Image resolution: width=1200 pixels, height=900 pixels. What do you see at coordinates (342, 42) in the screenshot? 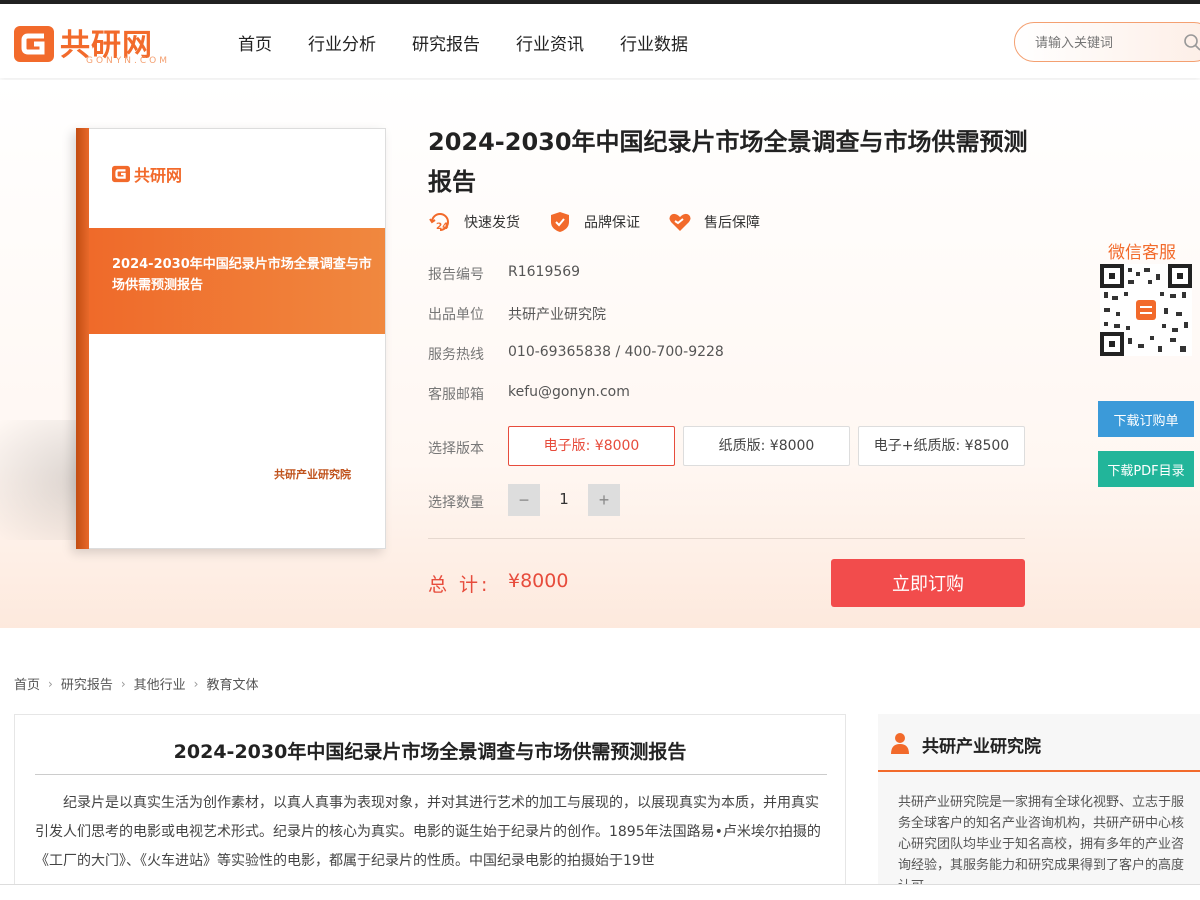
I see `nav-industry-analysis: 行业分析` at bounding box center [342, 42].